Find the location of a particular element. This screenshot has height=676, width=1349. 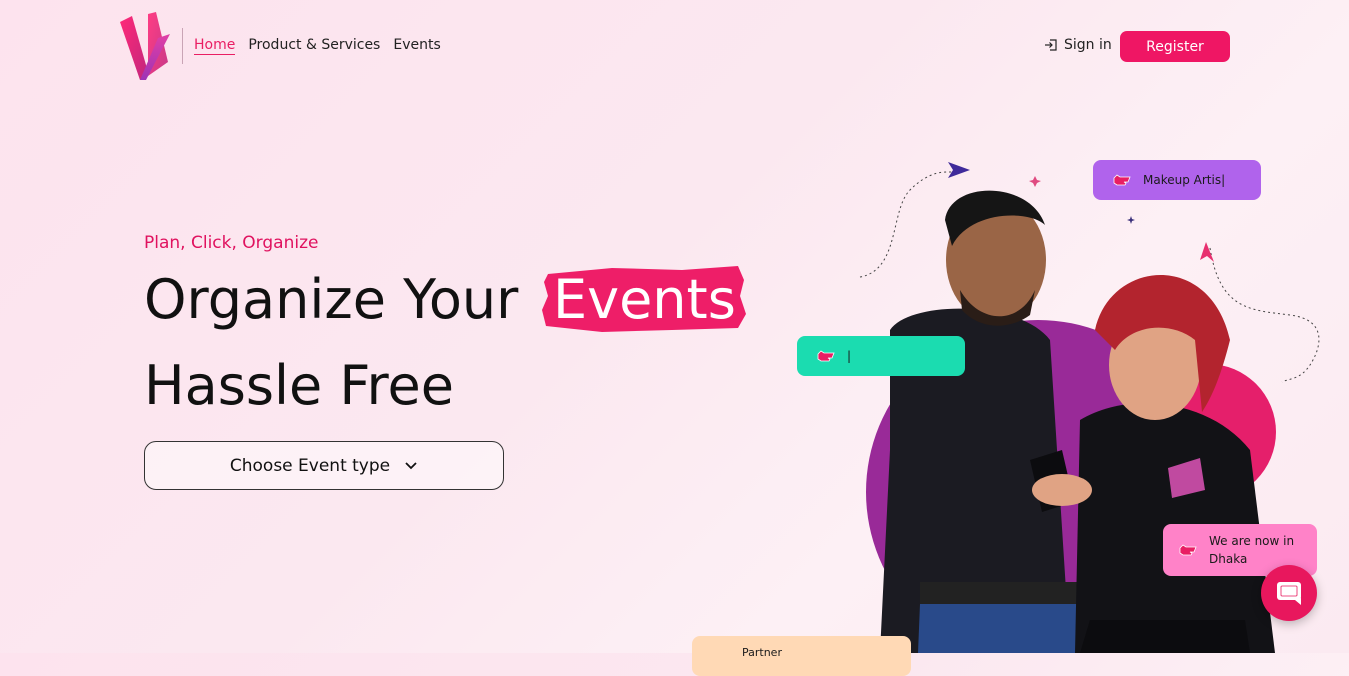

event-type-dropdown: Choose Event type is located at coordinates (324, 465).